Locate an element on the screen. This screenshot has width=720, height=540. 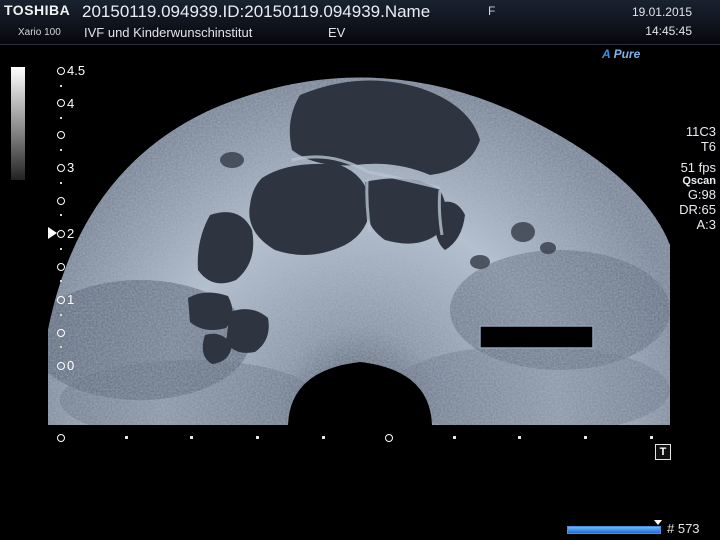
depth-label-0: 0 is located at coordinates (71, 365).